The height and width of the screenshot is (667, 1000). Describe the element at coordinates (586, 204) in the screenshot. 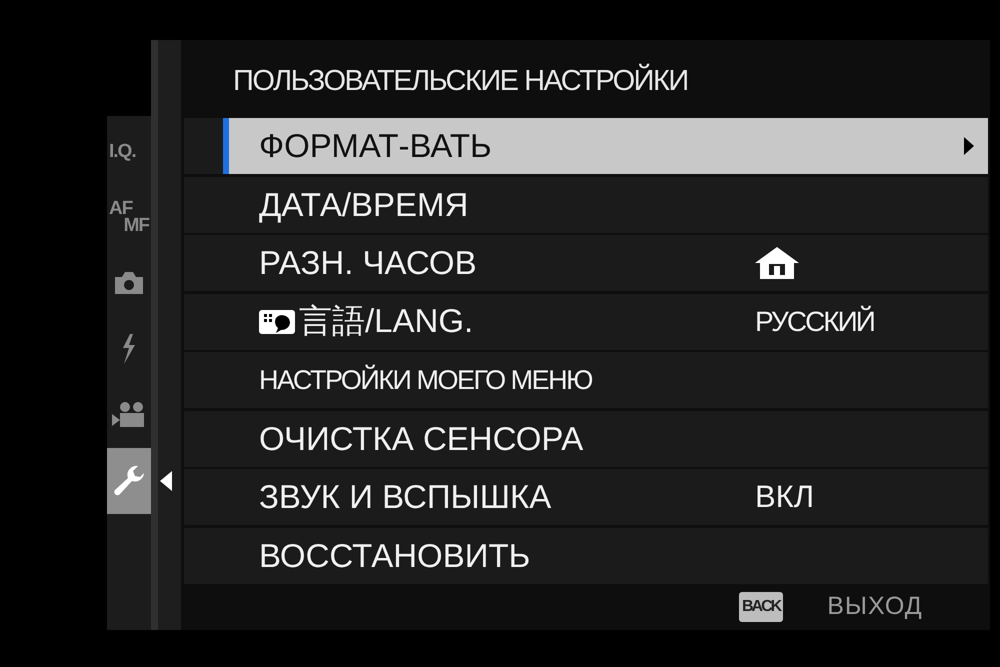

I see `menu-item: ДАТА/ВРЕМЯ` at that location.